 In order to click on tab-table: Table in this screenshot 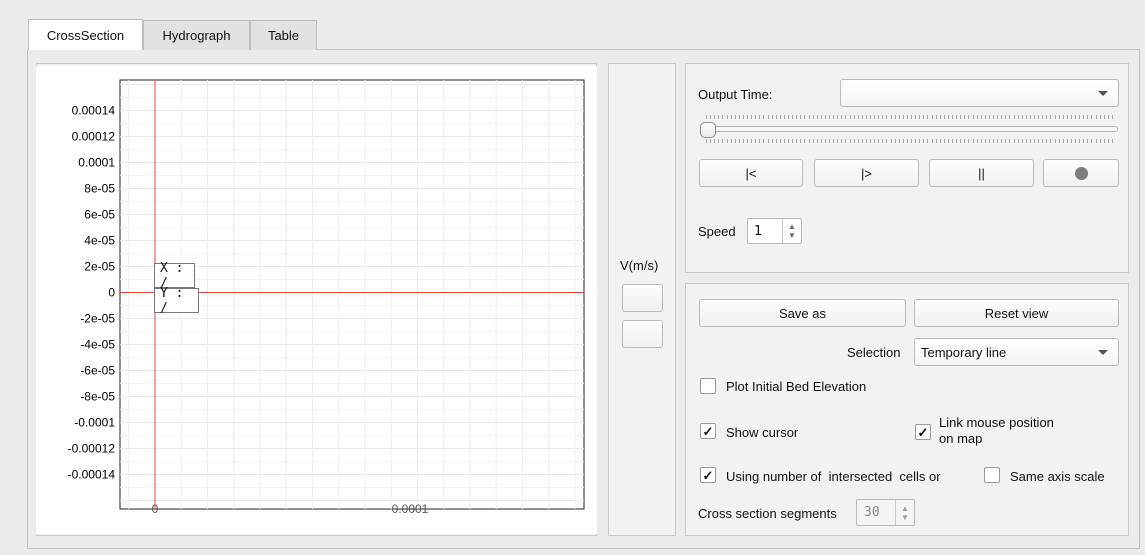, I will do `click(283, 35)`.